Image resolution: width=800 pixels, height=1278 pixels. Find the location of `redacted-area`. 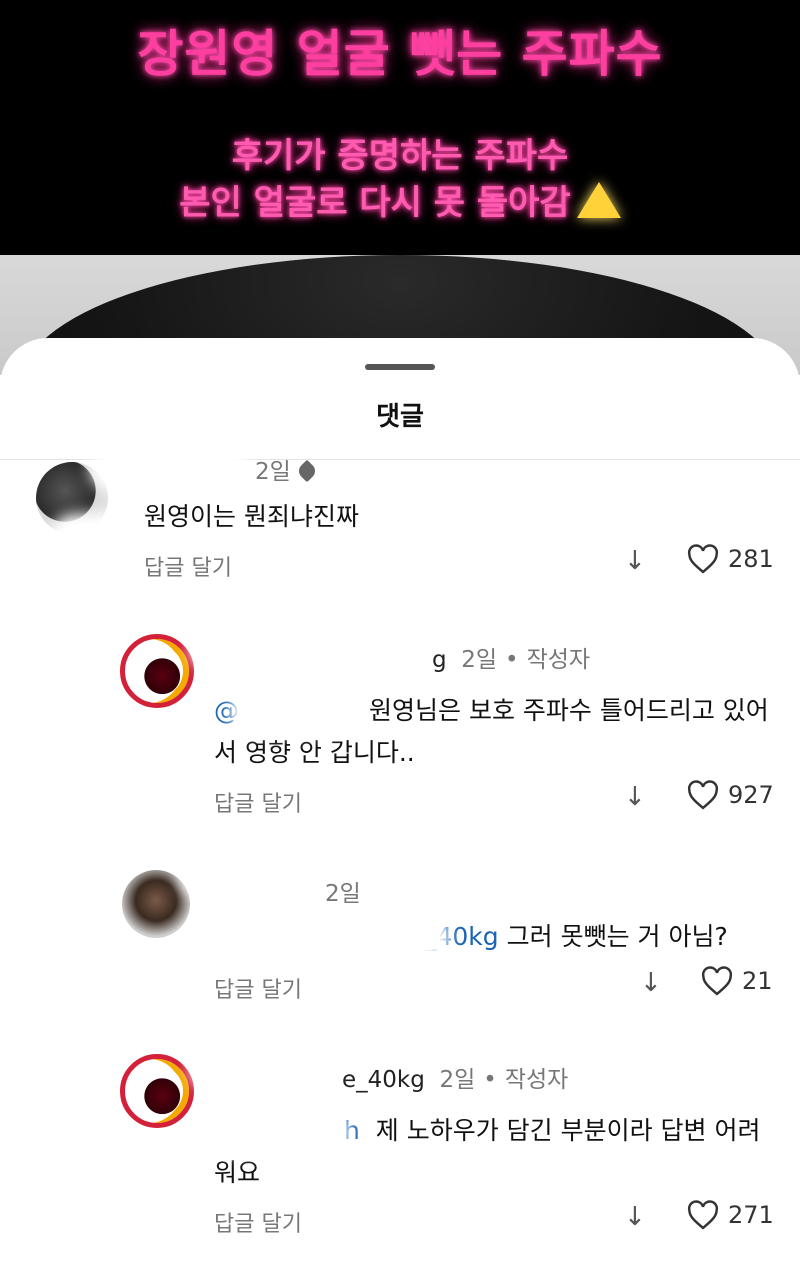

redacted-area is located at coordinates (90, 539).